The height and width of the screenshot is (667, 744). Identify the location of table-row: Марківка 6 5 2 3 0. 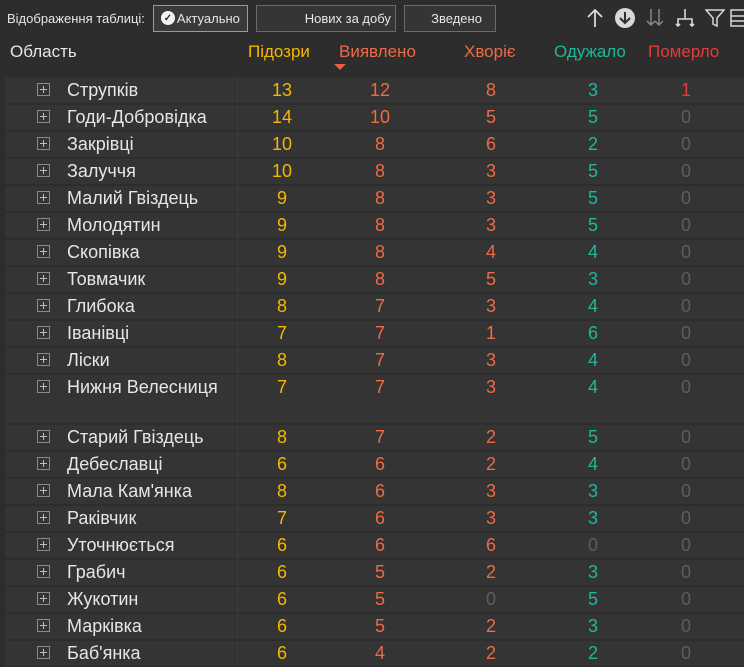
(372, 626).